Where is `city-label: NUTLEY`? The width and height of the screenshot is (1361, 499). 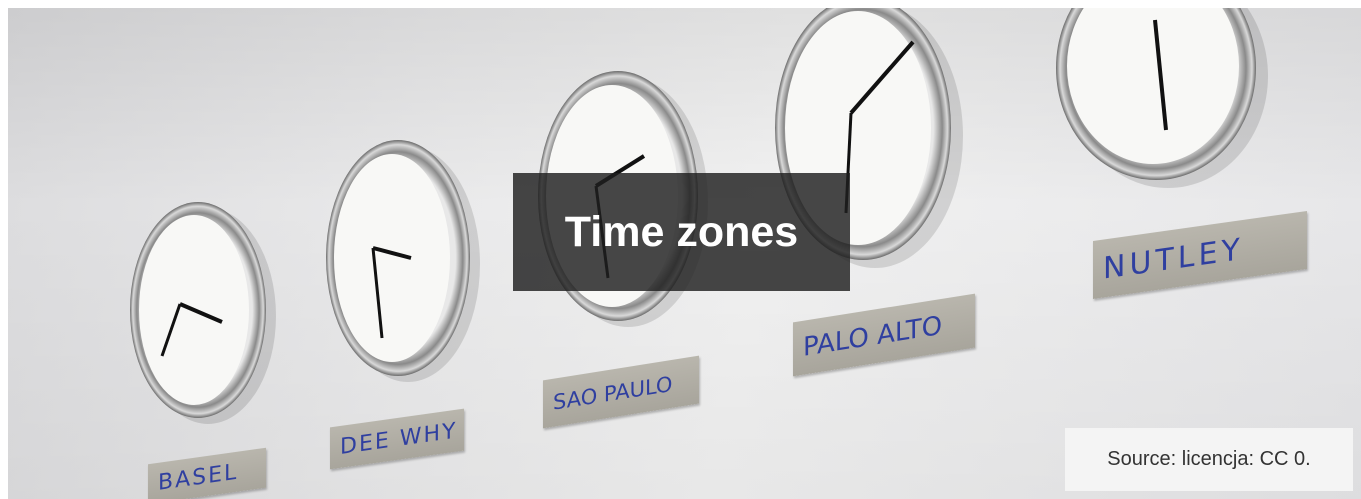
city-label: NUTLEY is located at coordinates (1173, 259).